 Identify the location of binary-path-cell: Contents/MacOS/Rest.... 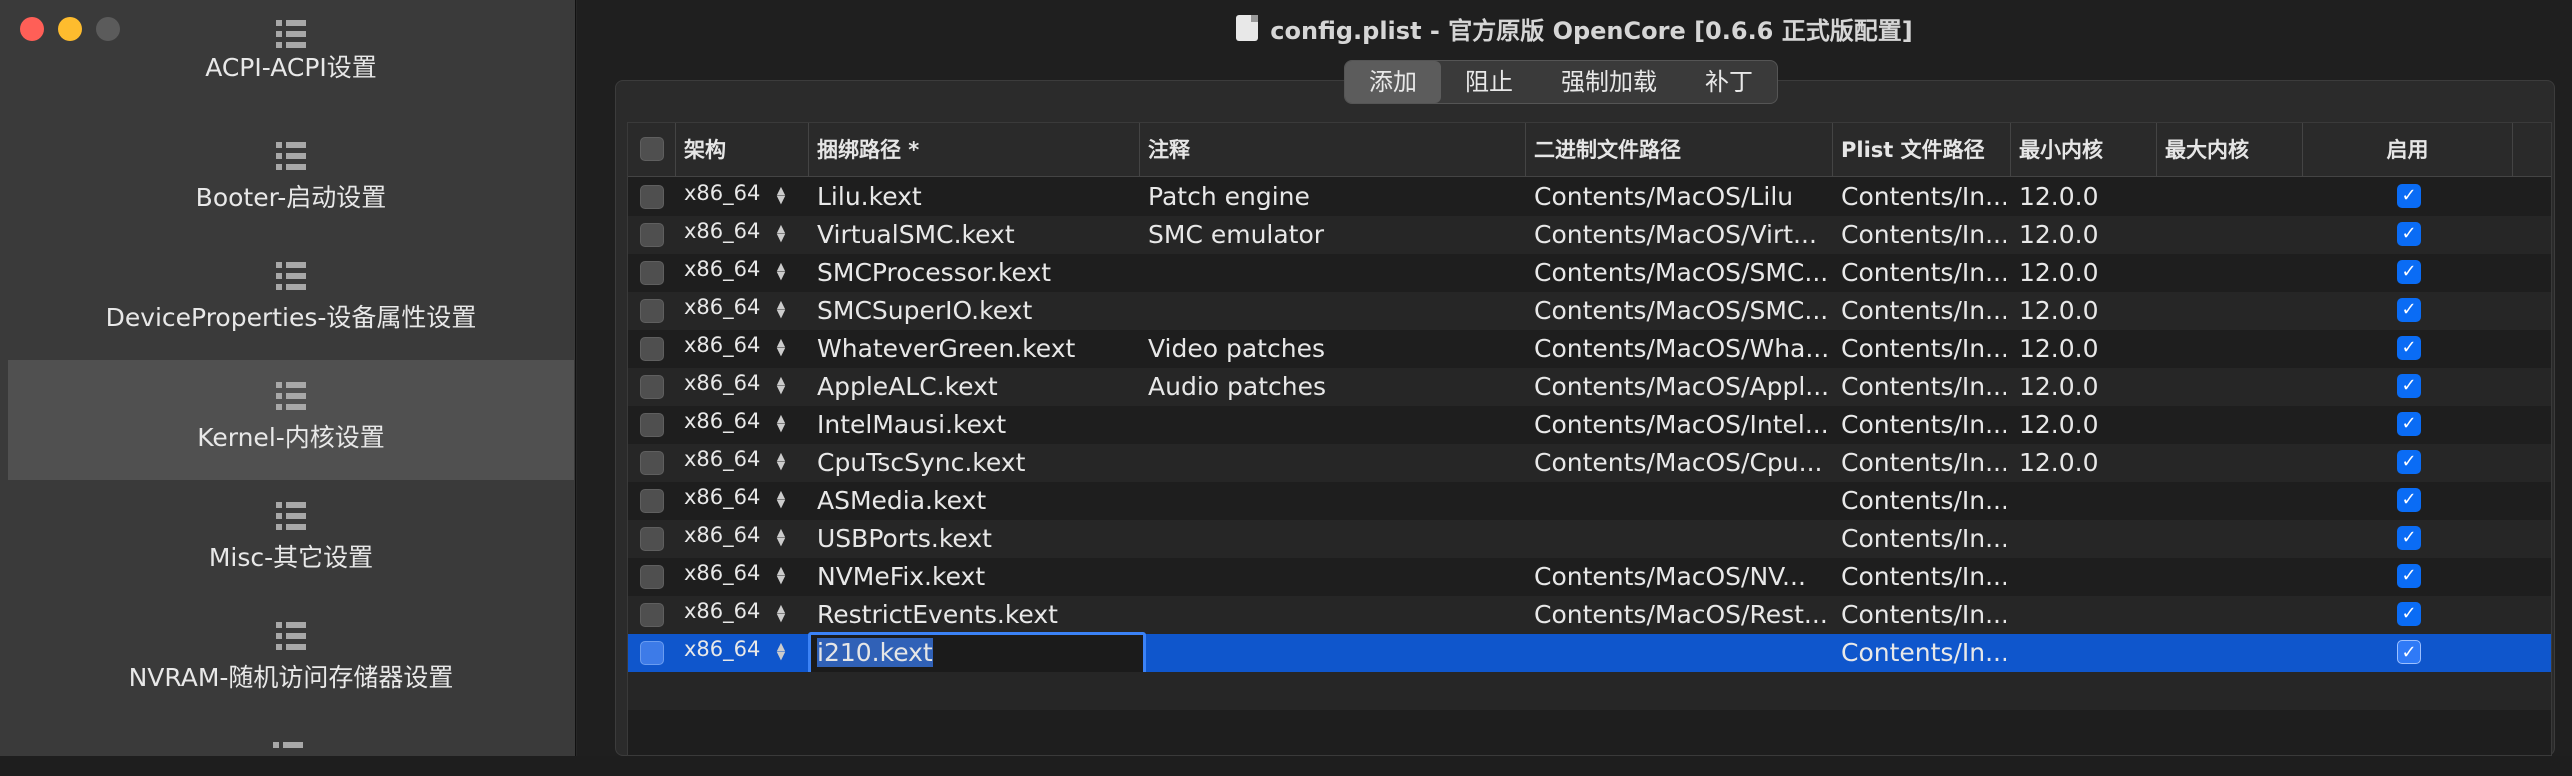
(1682, 615).